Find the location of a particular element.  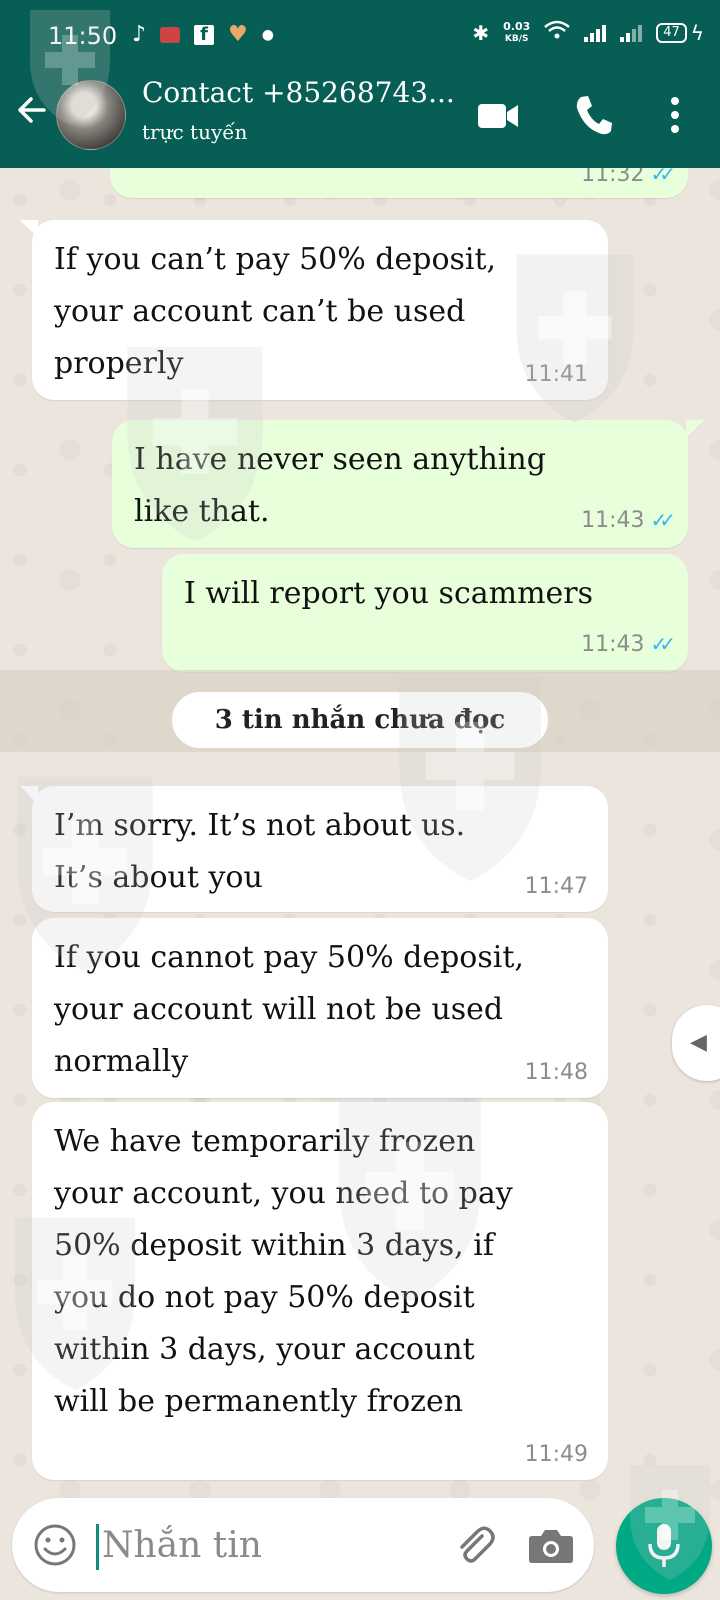

message-time: 11:47 is located at coordinates (556, 886).